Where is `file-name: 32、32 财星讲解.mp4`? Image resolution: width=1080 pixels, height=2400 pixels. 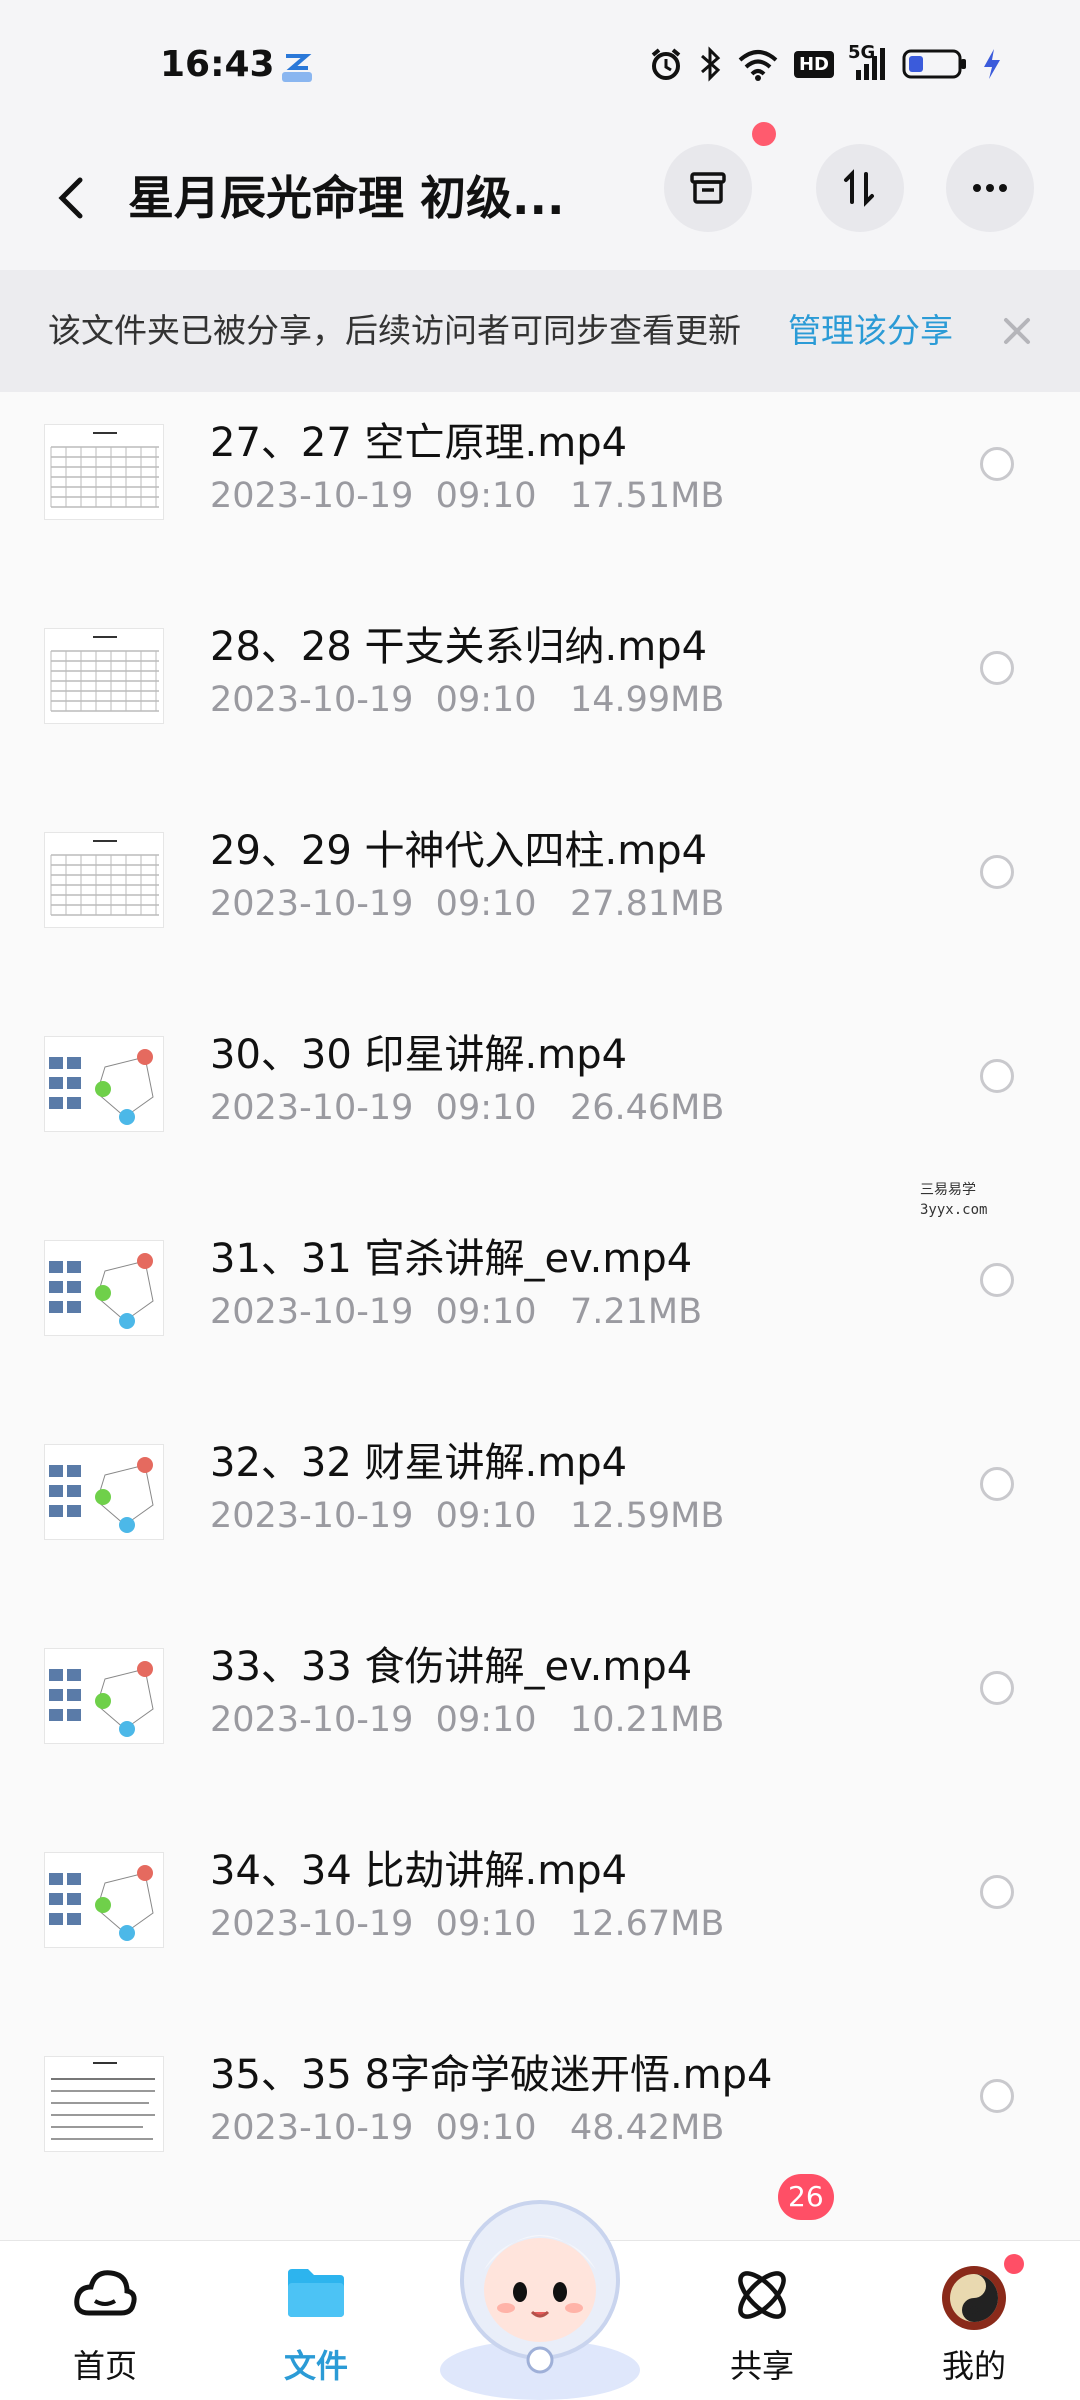
file-name: 32、32 财星讲解.mp4 is located at coordinates (419, 1463).